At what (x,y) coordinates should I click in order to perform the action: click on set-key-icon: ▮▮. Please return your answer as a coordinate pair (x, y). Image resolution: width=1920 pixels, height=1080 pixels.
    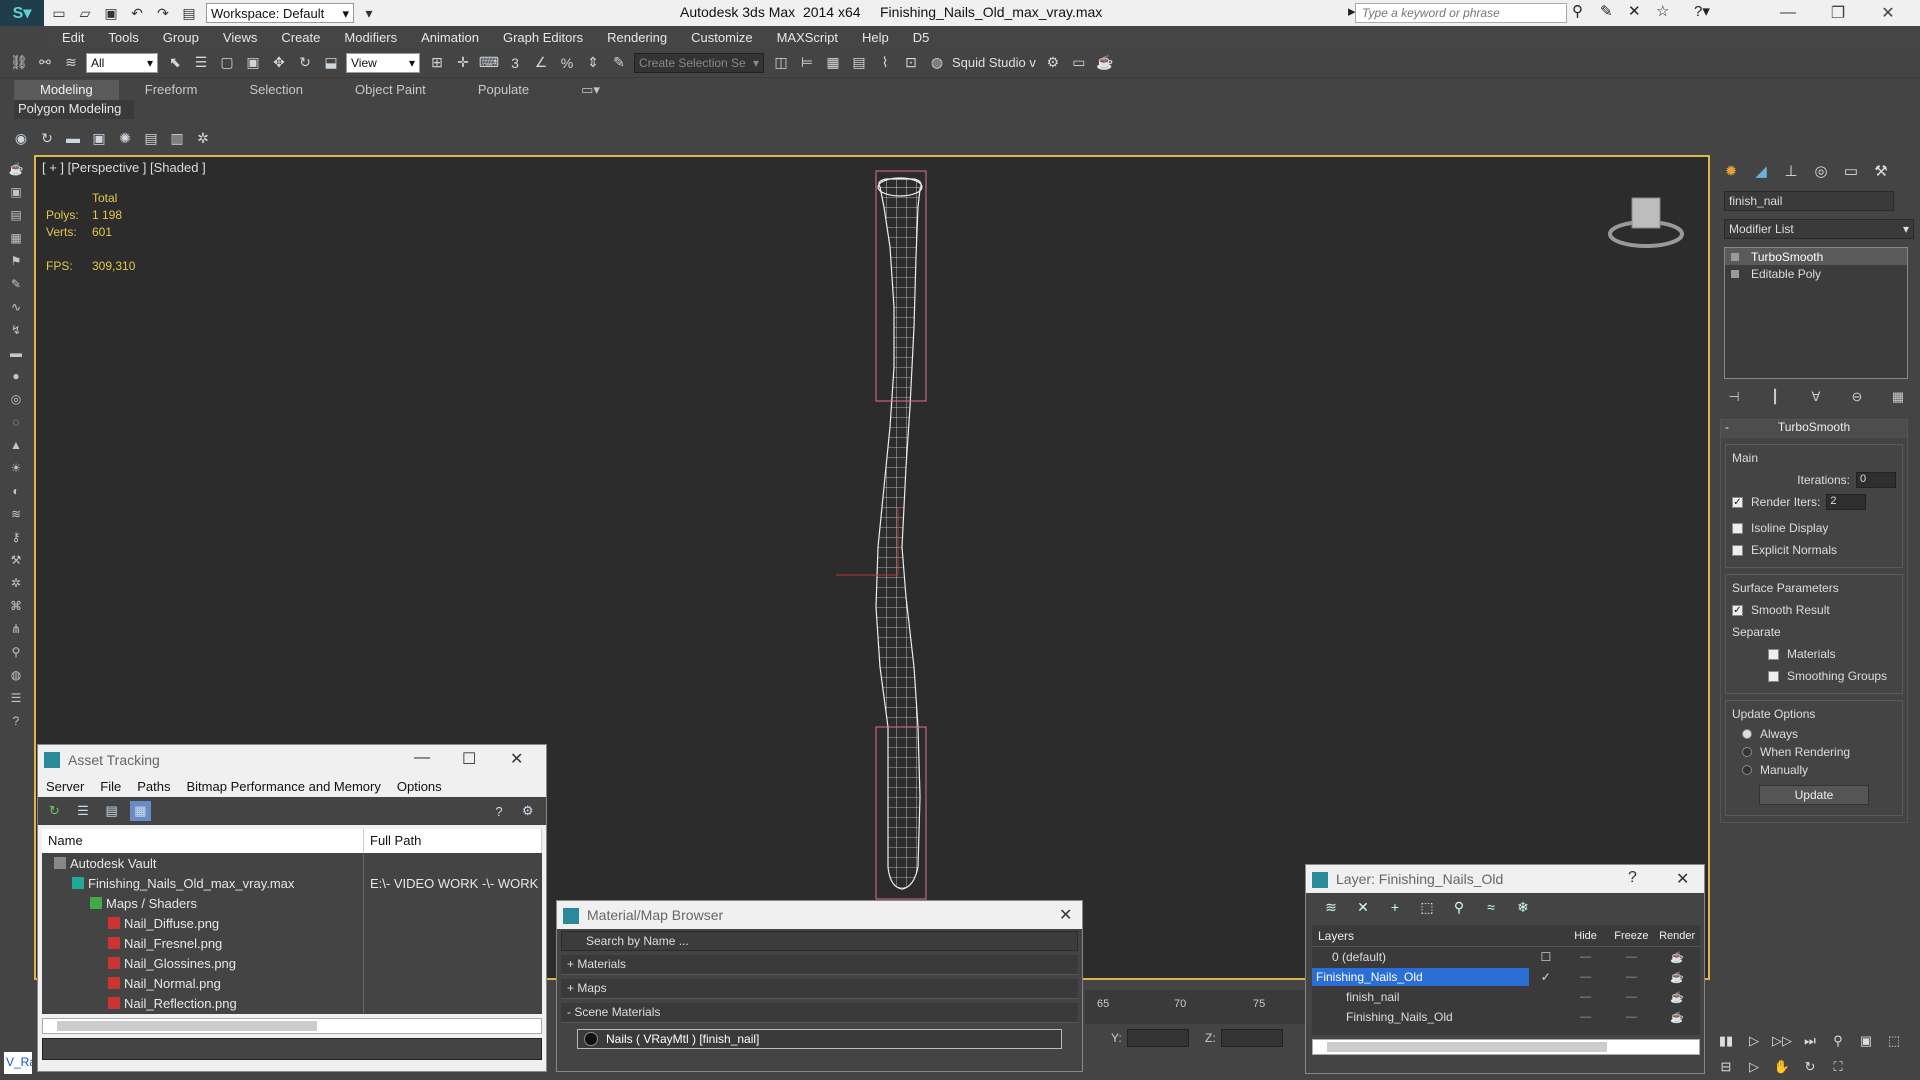
    Looking at the image, I should click on (1726, 1041).